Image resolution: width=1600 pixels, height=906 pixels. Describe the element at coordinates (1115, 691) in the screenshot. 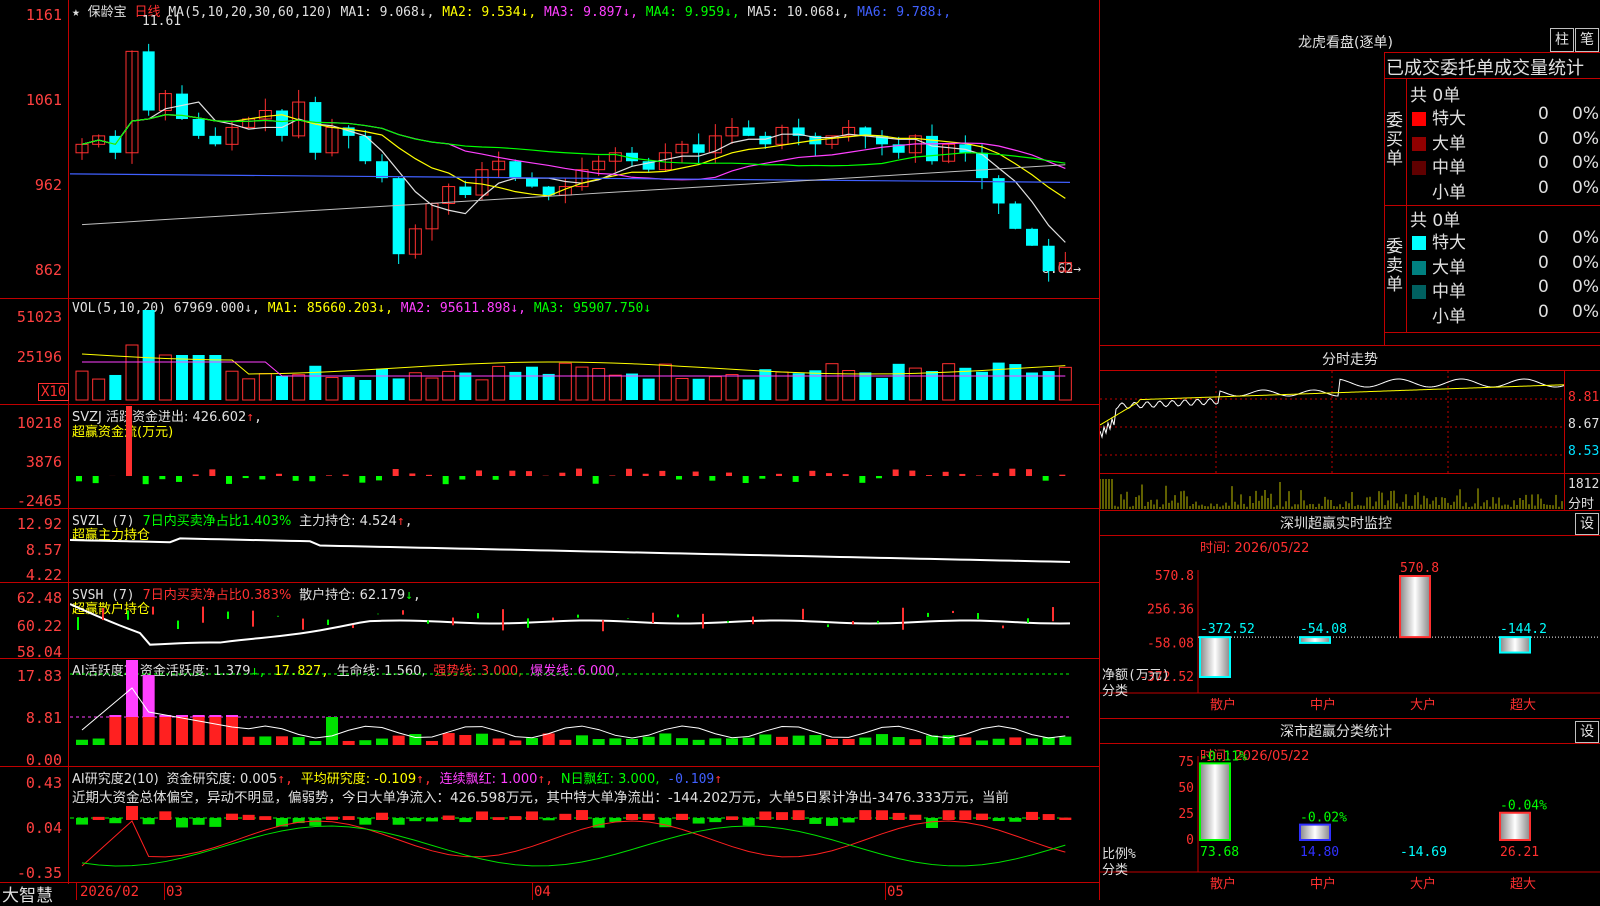

I see `chart-xlabel: 分类` at that location.